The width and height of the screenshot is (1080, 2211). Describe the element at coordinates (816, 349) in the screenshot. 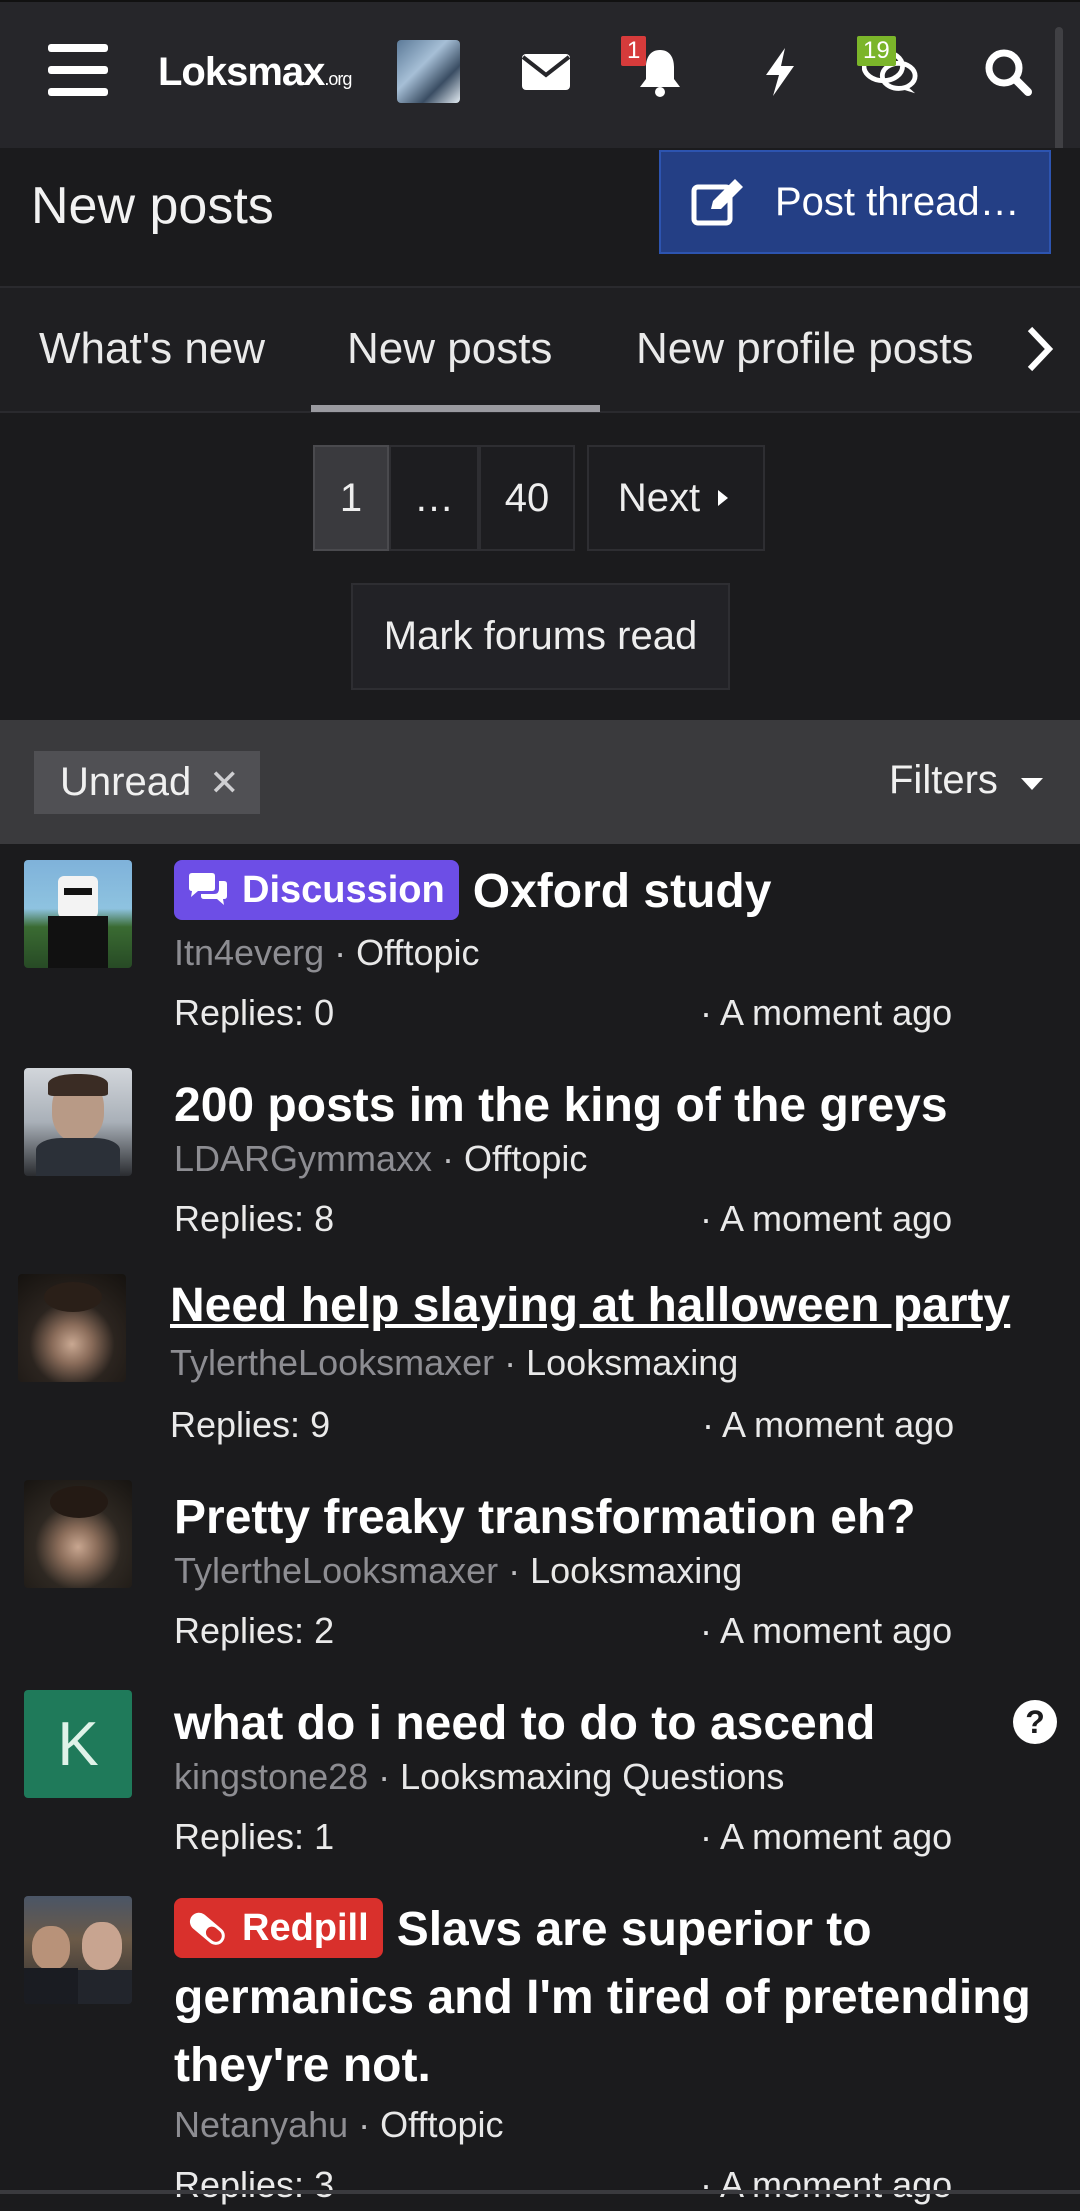

I see `tab-new-profile-posts: New profile posts` at that location.